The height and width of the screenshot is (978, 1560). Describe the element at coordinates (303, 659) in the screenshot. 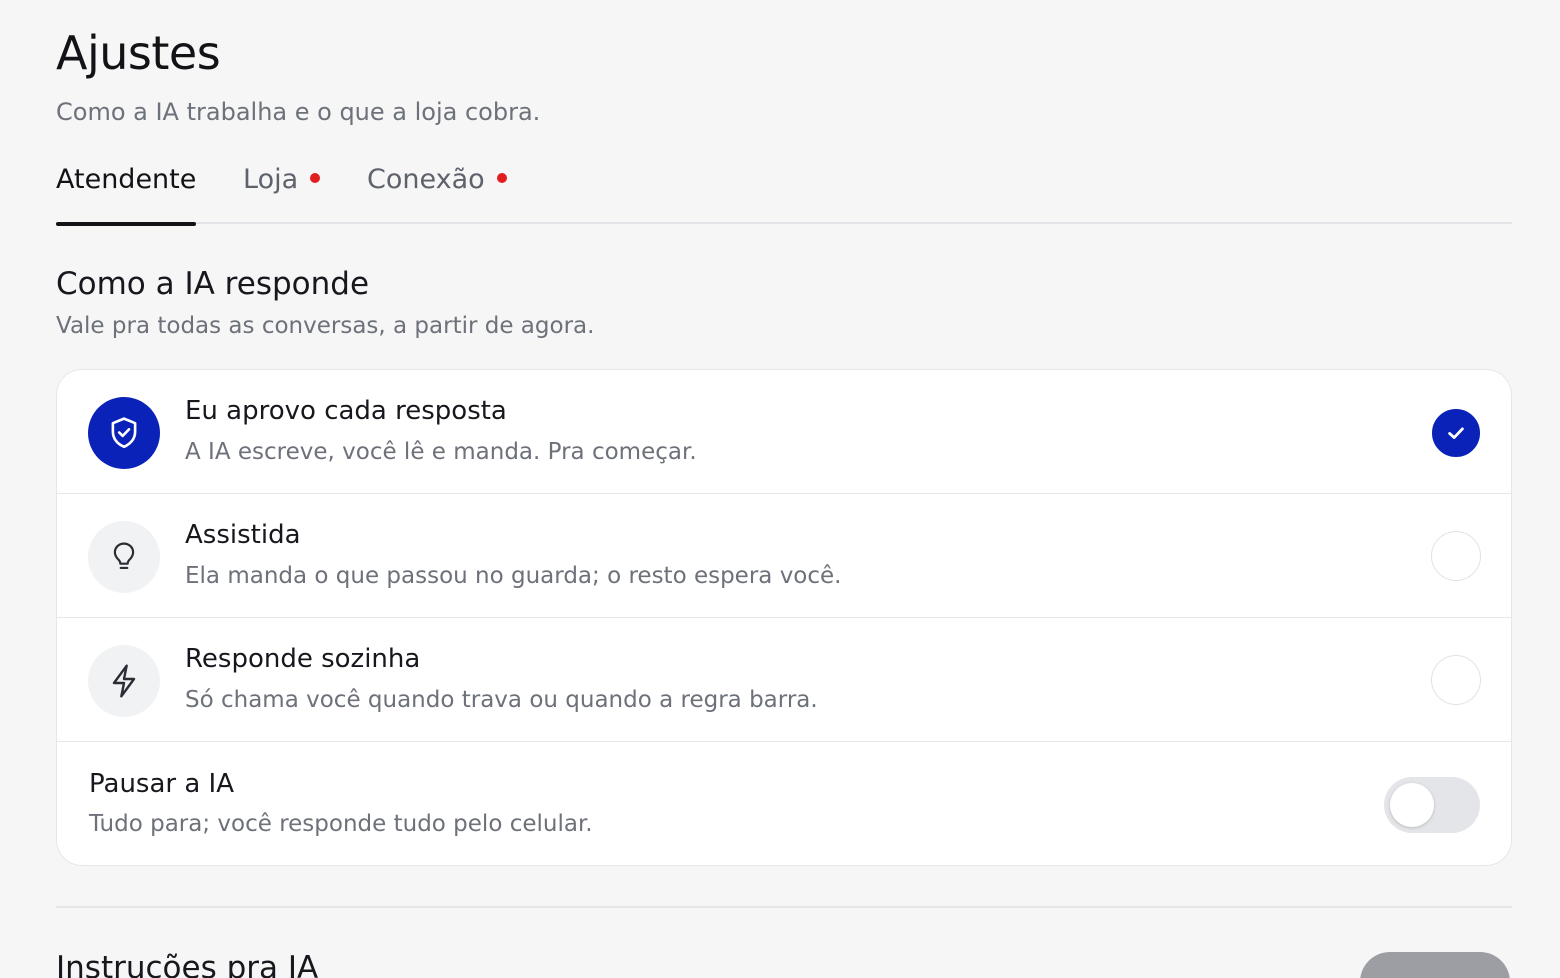

I see `mode-title: Responde sozinha` at that location.